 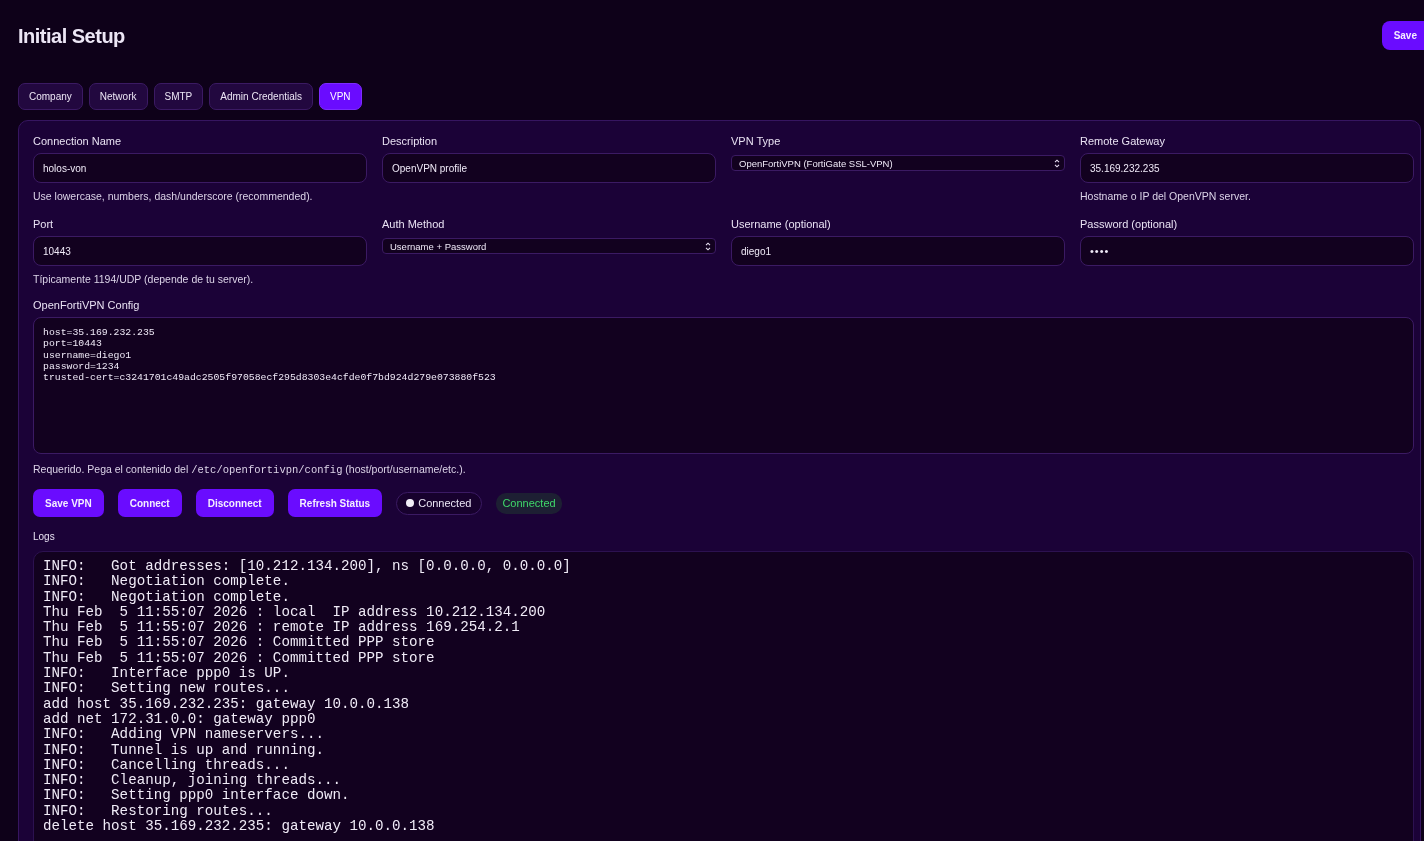 I want to click on field-hint: Requerido. Pega el contenido del /etc/openfortivpn/config (host/port/username/etc.)., so click(x=250, y=470).